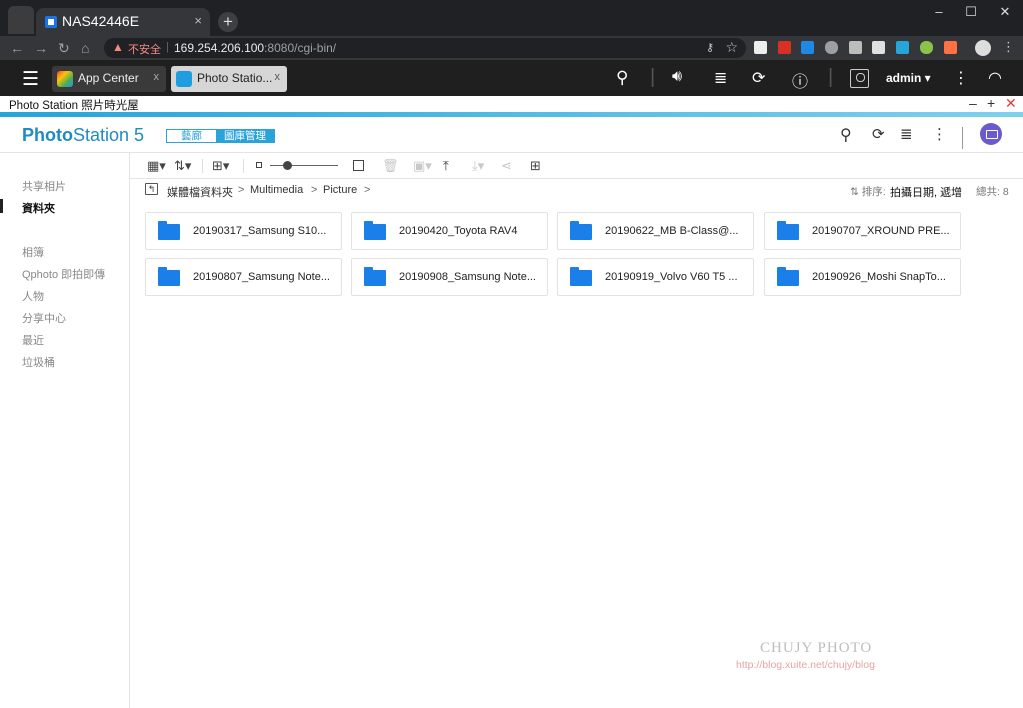 This screenshot has height=708, width=1023. What do you see at coordinates (422, 166) in the screenshot?
I see `slideshow-icon: ▣▾` at bounding box center [422, 166].